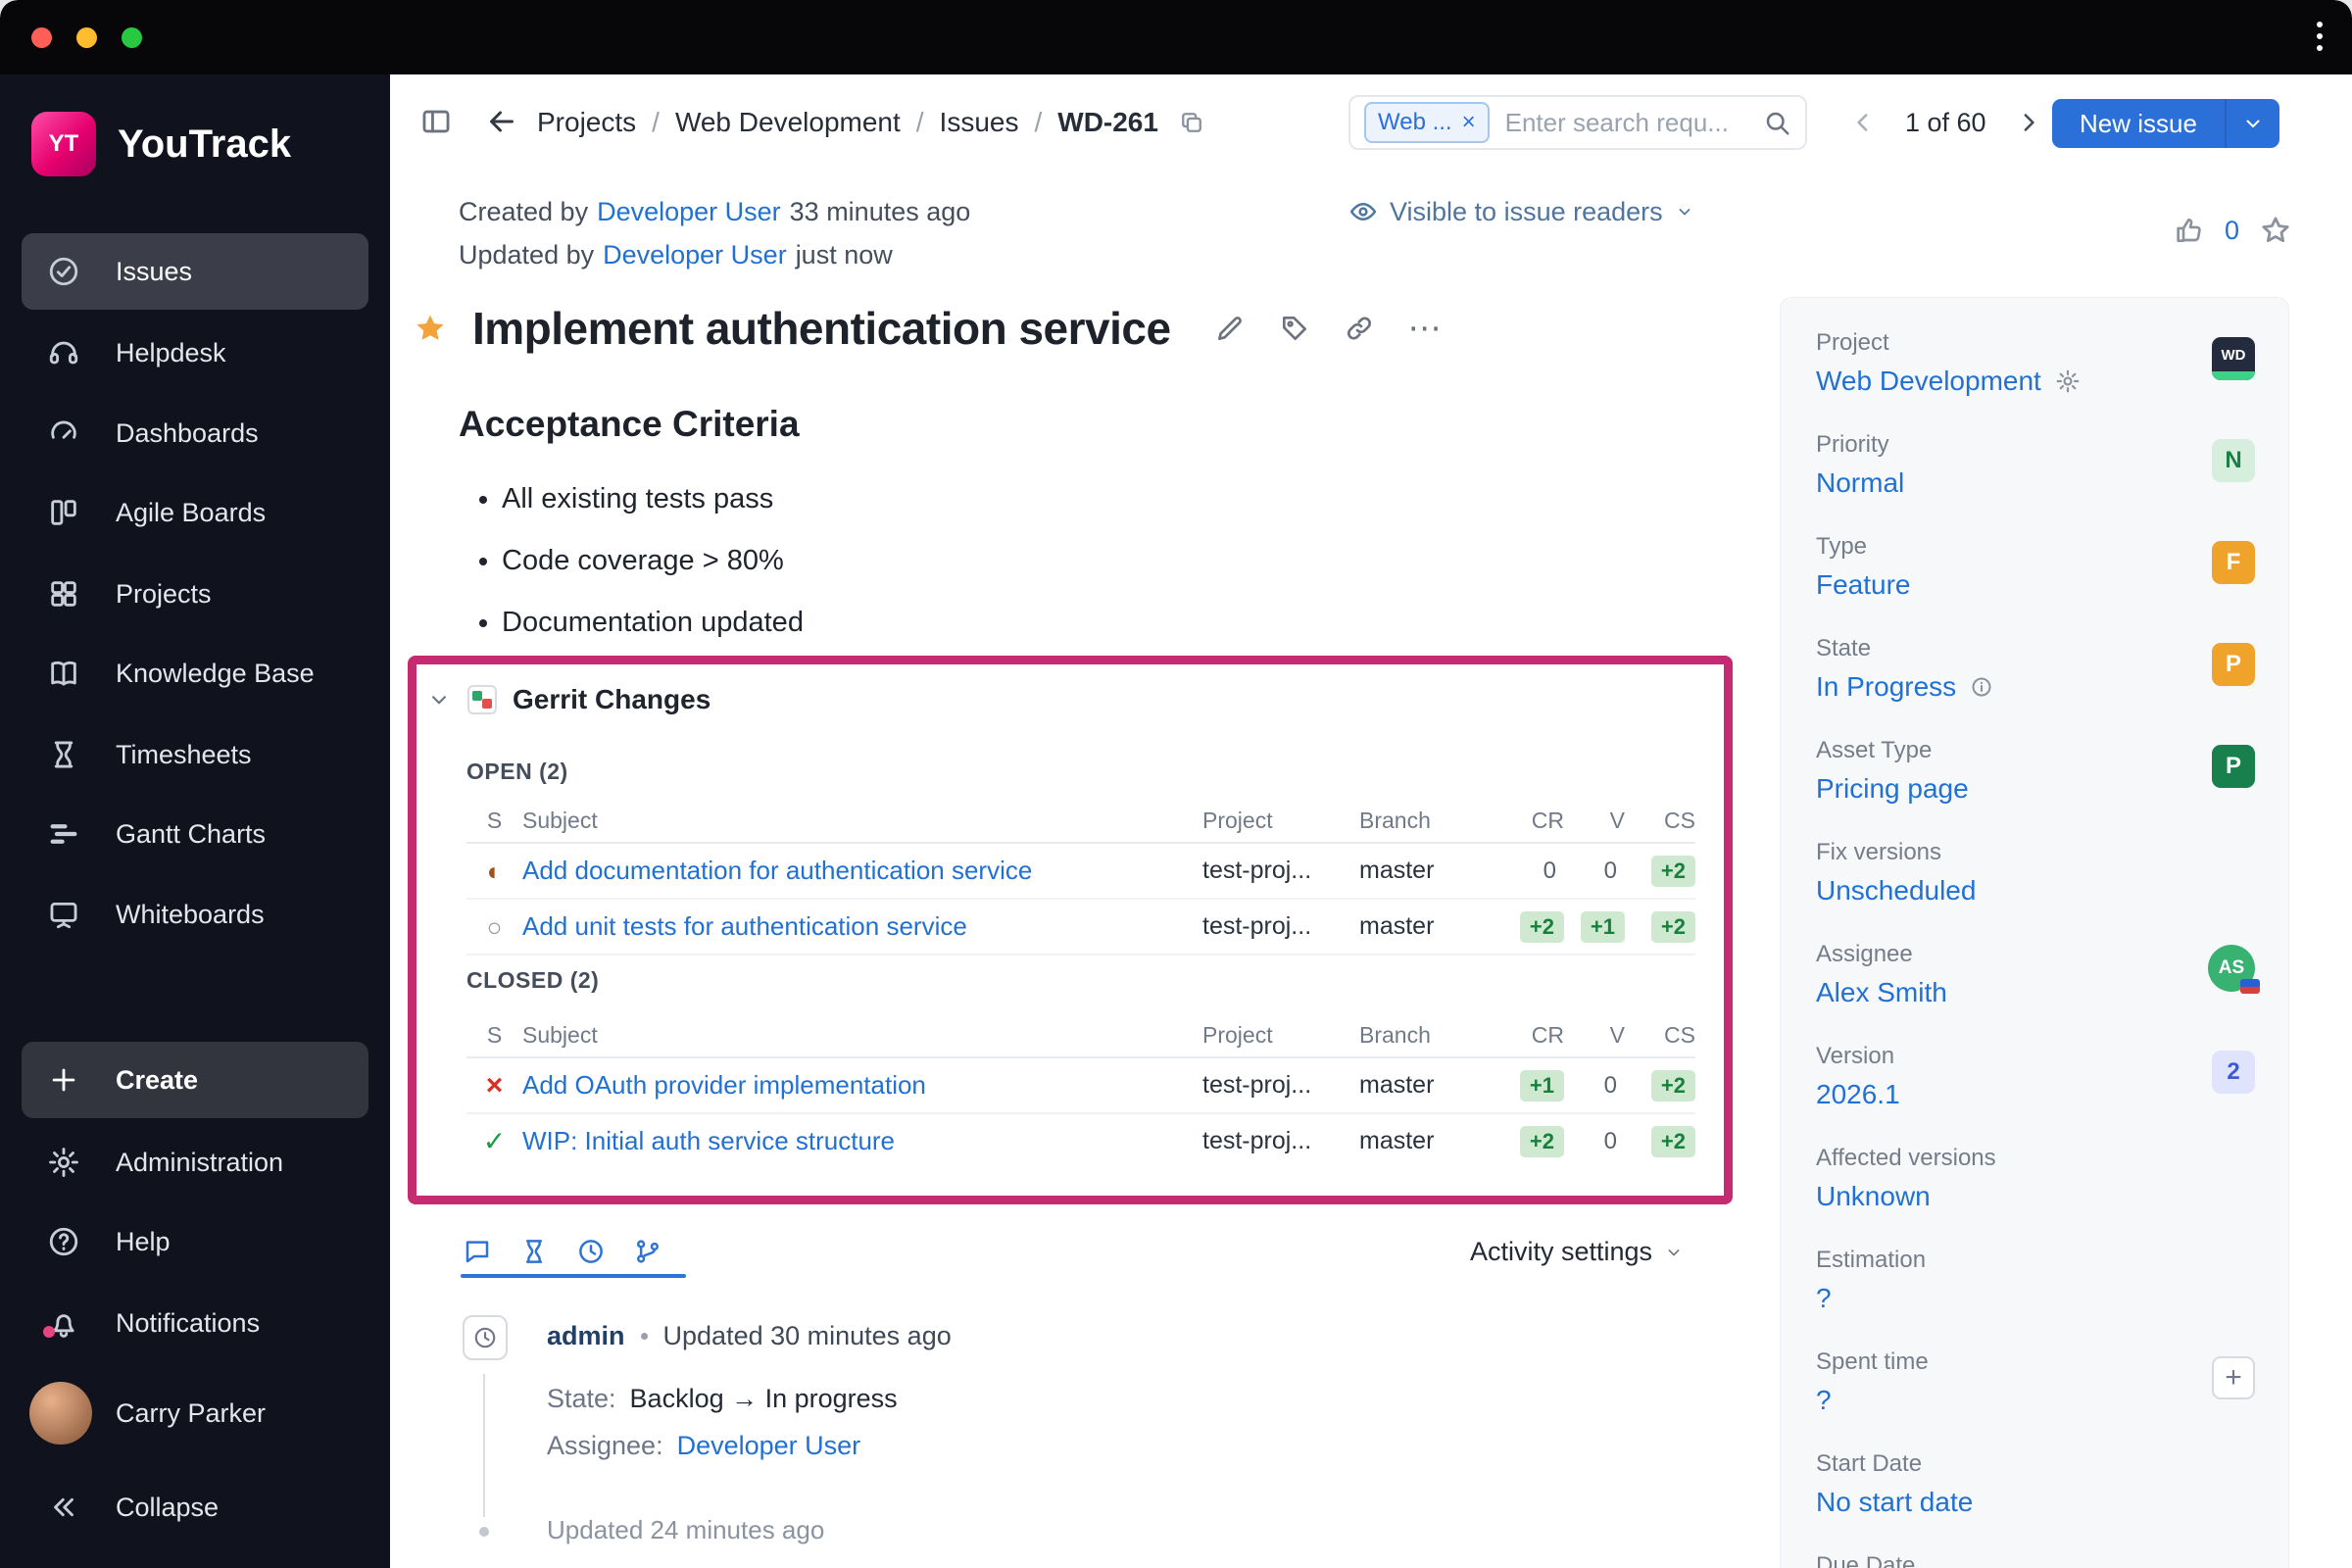  Describe the element at coordinates (788, 122) in the screenshot. I see `breadcrumb-project: Web Development` at that location.